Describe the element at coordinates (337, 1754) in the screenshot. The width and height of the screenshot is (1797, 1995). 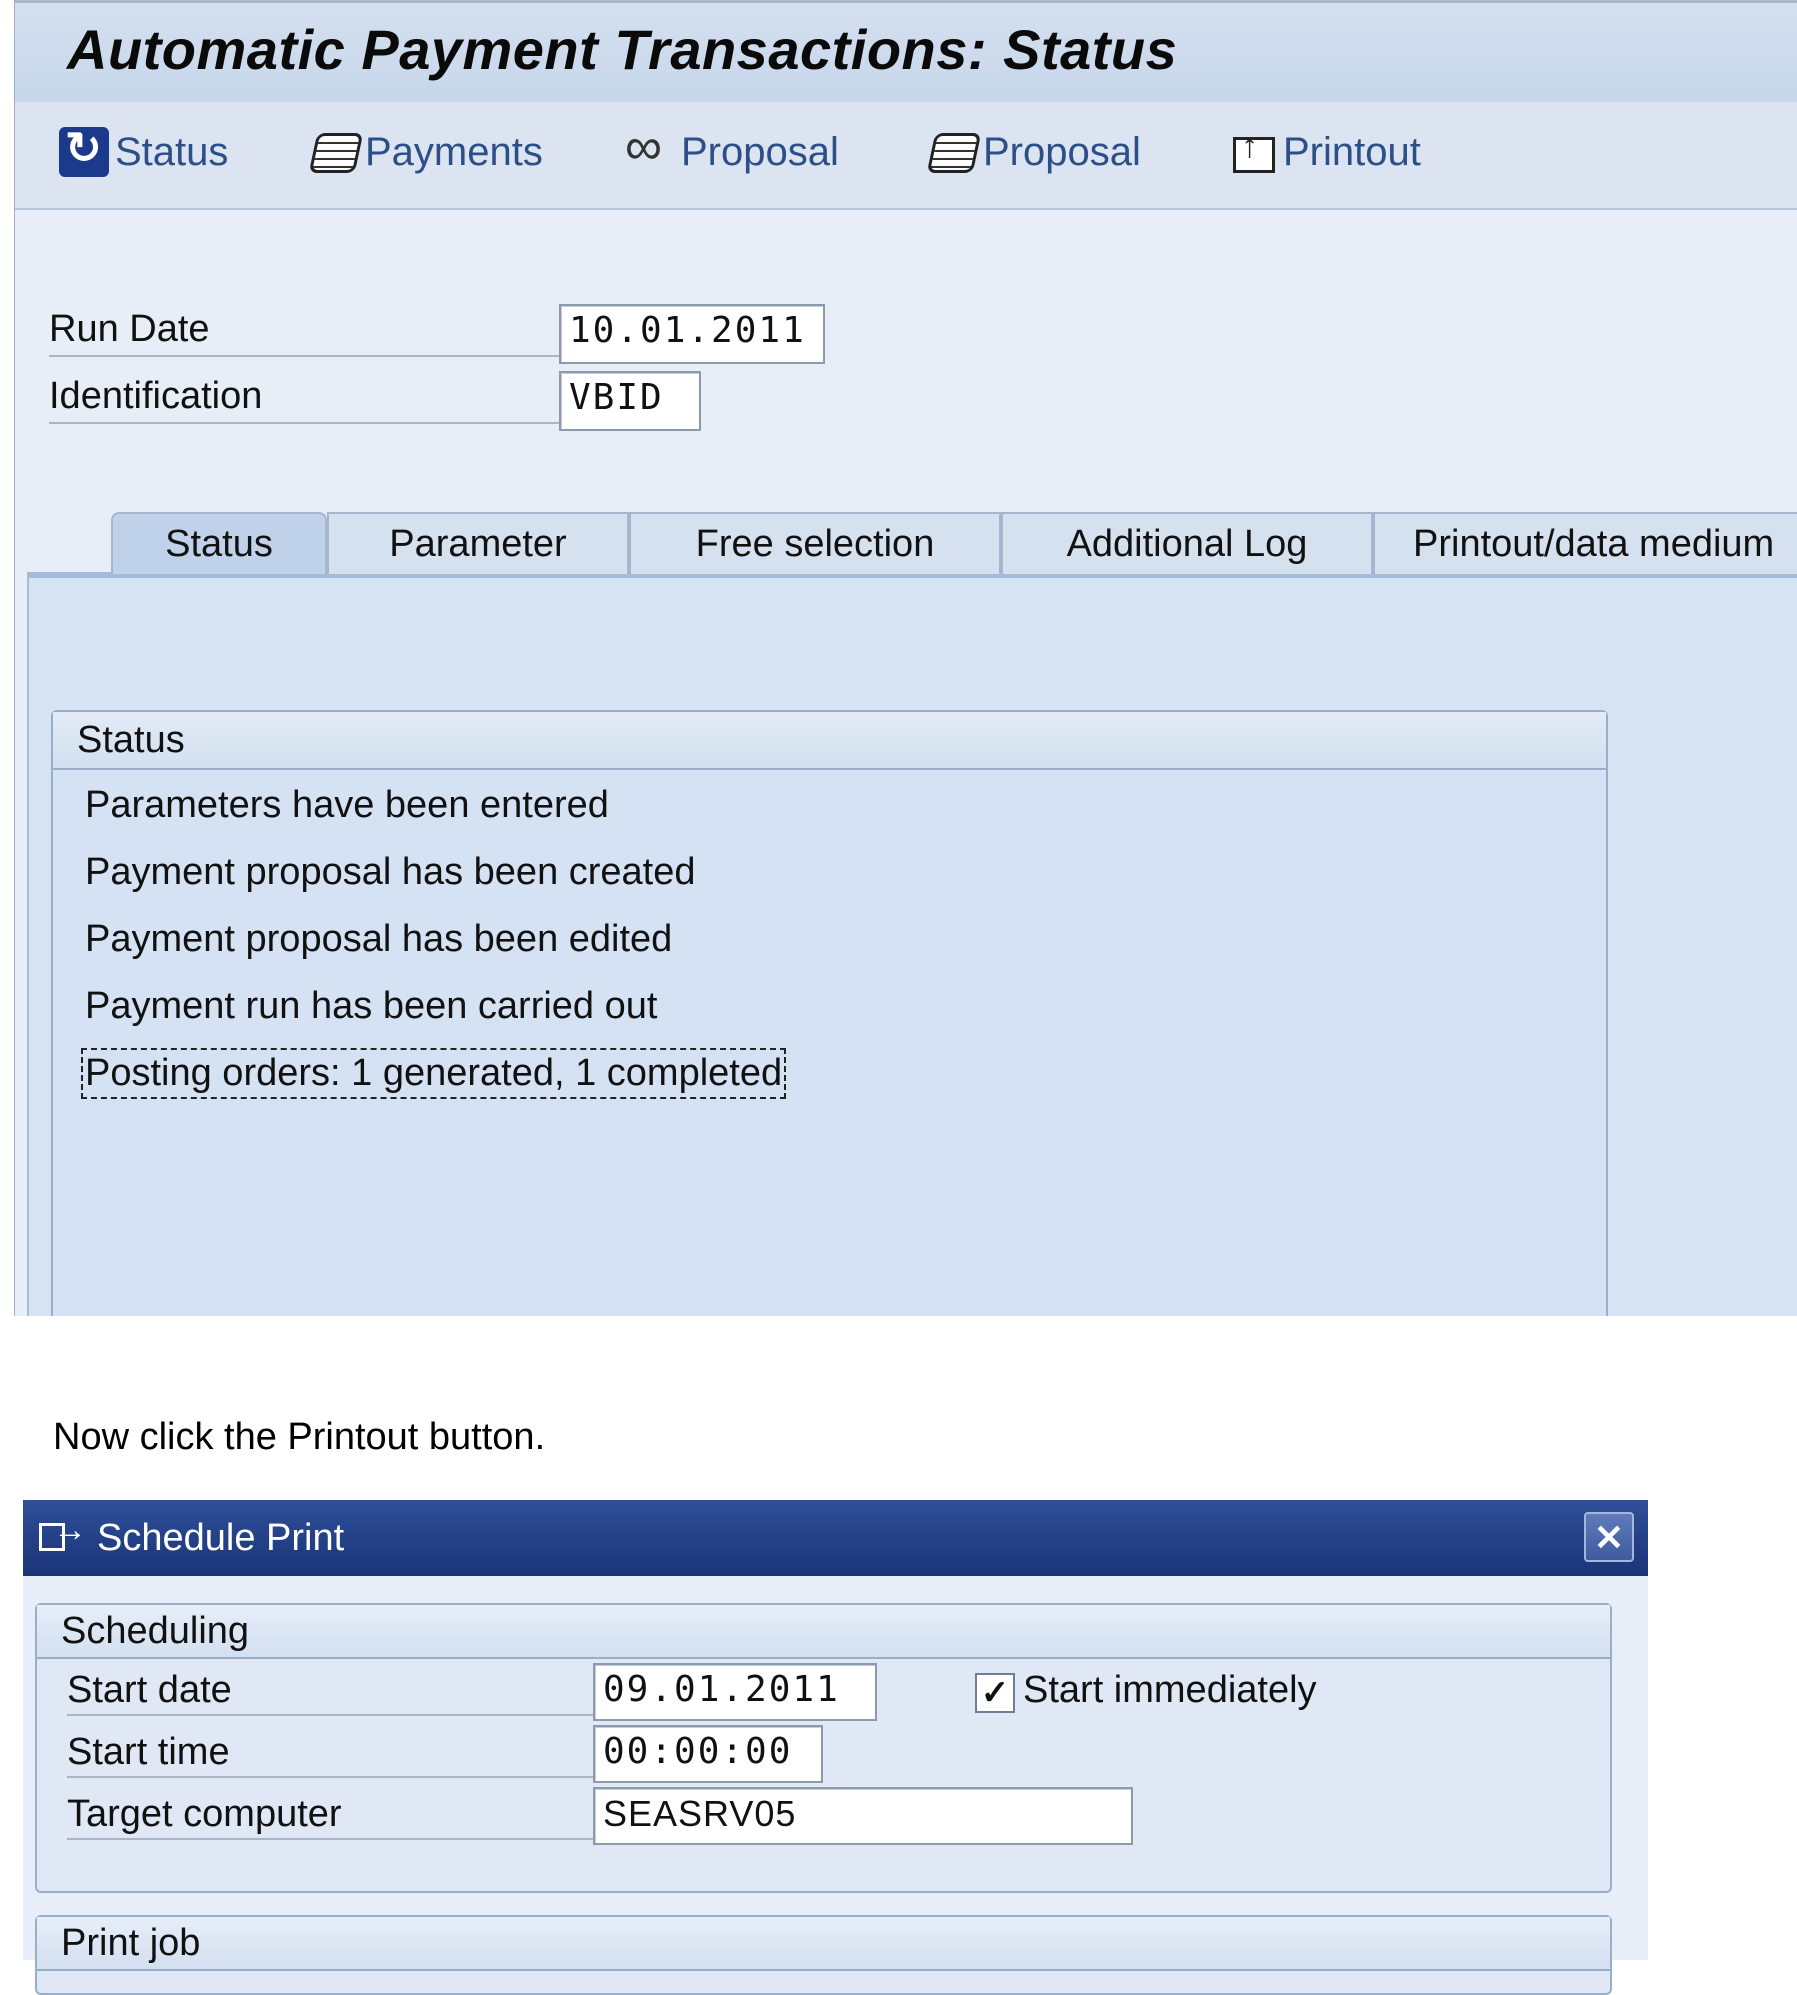
I see `start-time-label: Start time` at that location.